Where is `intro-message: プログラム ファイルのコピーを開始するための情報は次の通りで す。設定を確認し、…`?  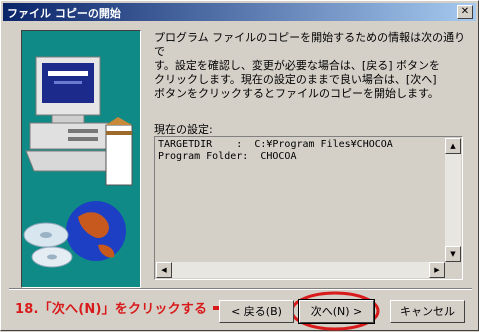 intro-message: プログラム ファイルのコピーを開始するための情報は次の通りで す。設定を確認し、… is located at coordinates (310, 65).